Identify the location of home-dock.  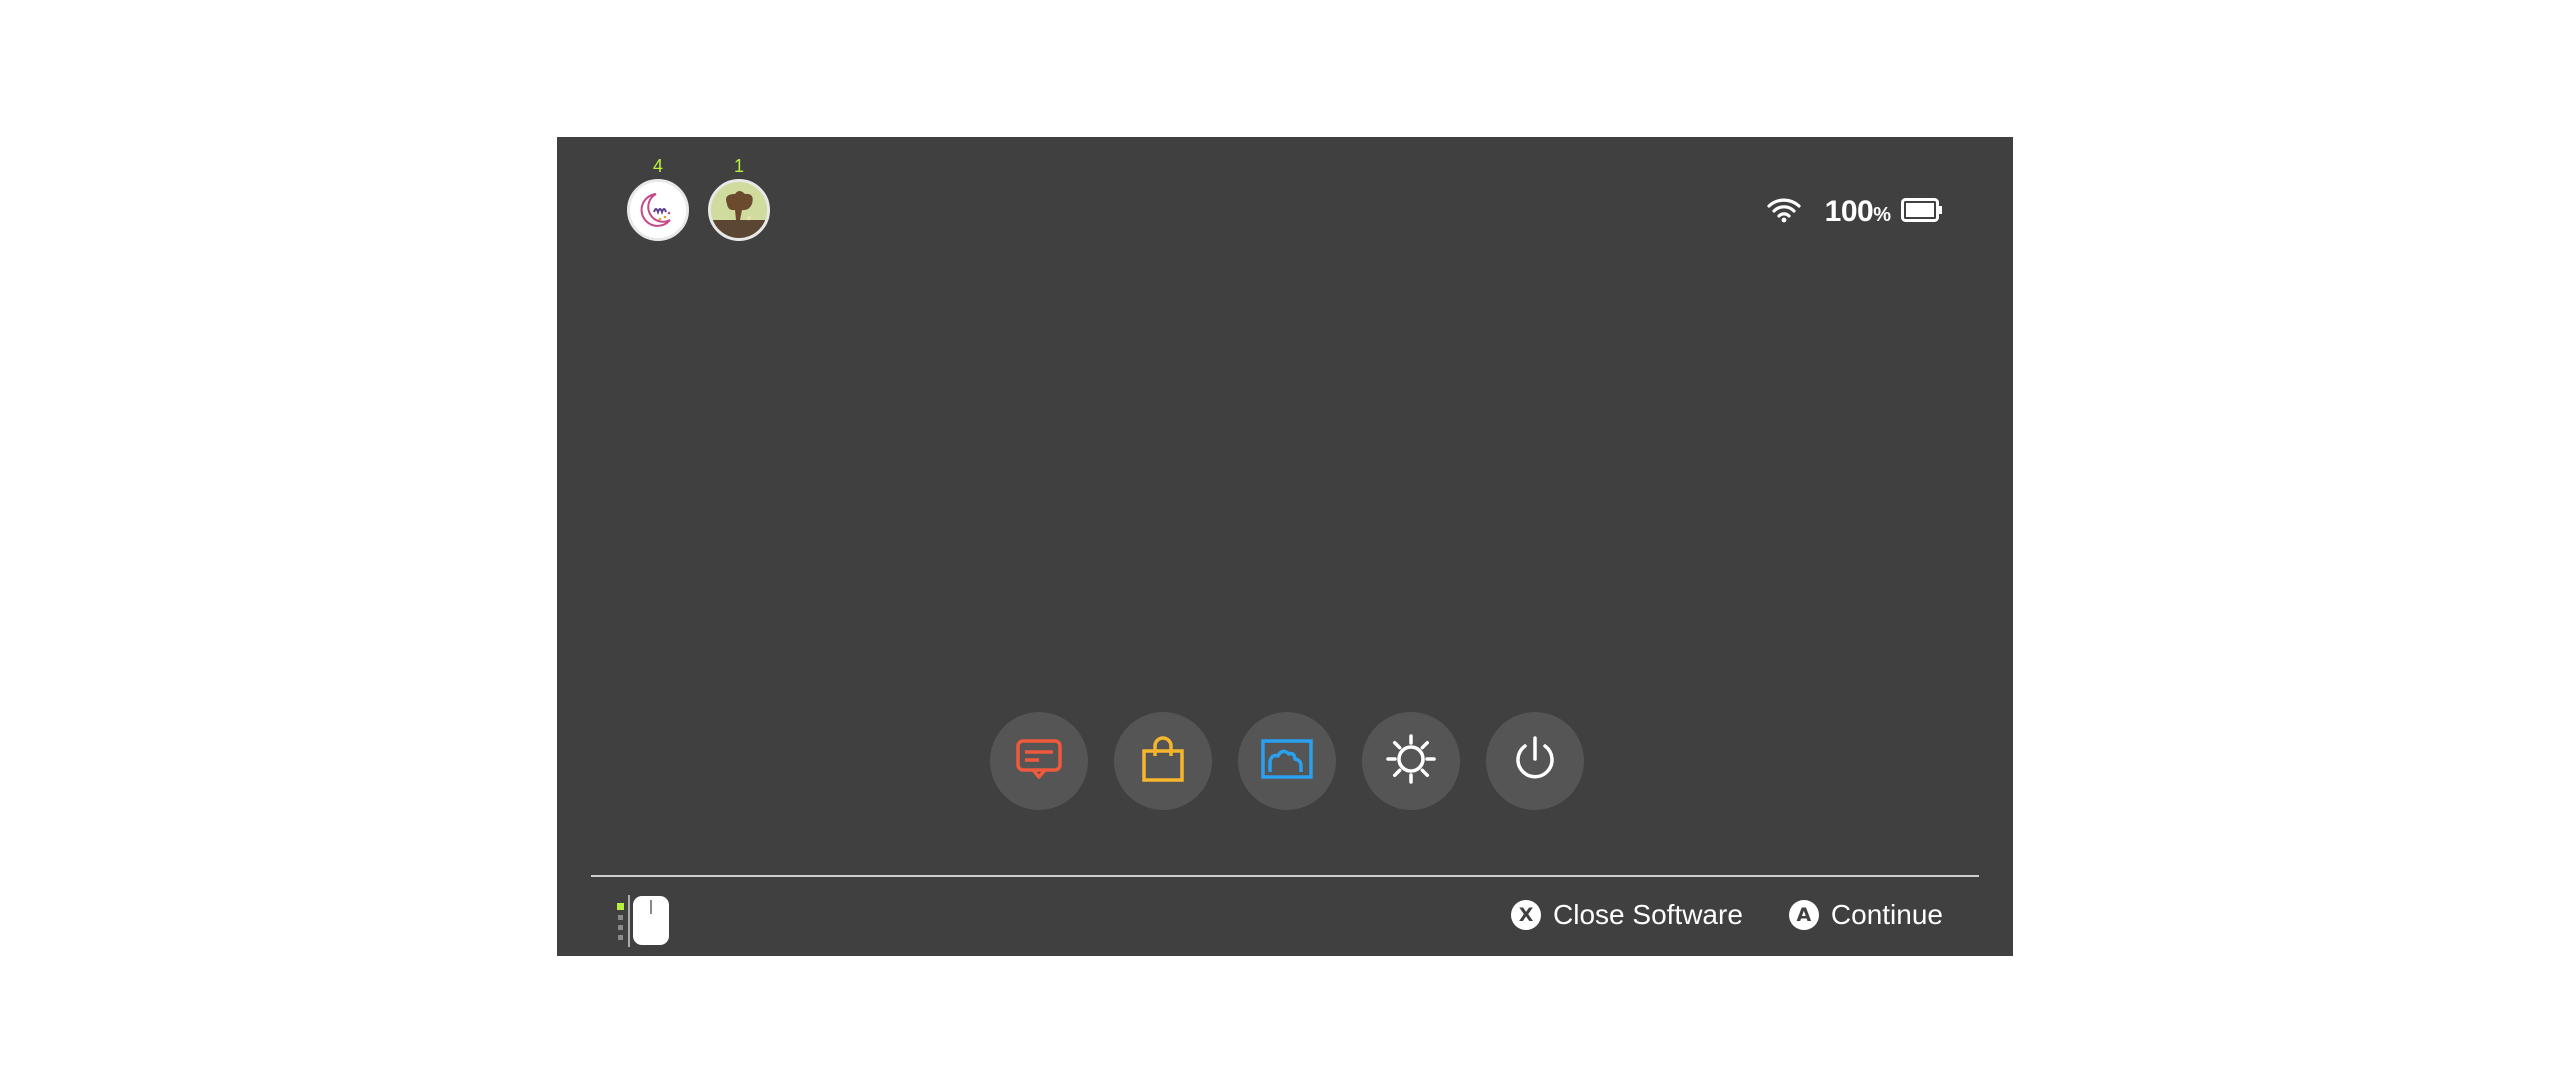
(1287, 761).